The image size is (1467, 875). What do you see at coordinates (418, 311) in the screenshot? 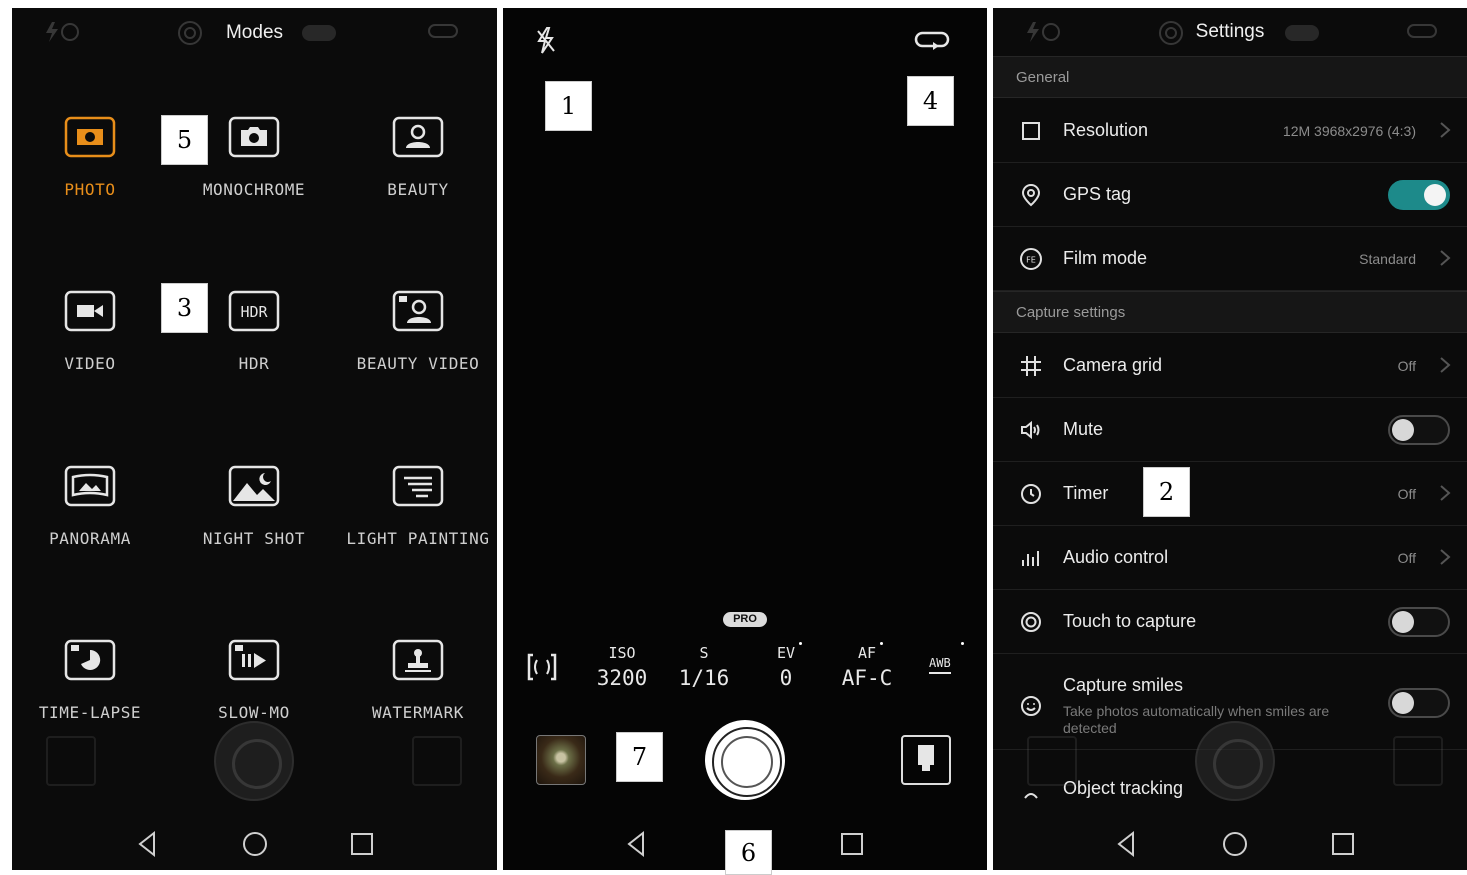
I see `beauty-video-icon` at bounding box center [418, 311].